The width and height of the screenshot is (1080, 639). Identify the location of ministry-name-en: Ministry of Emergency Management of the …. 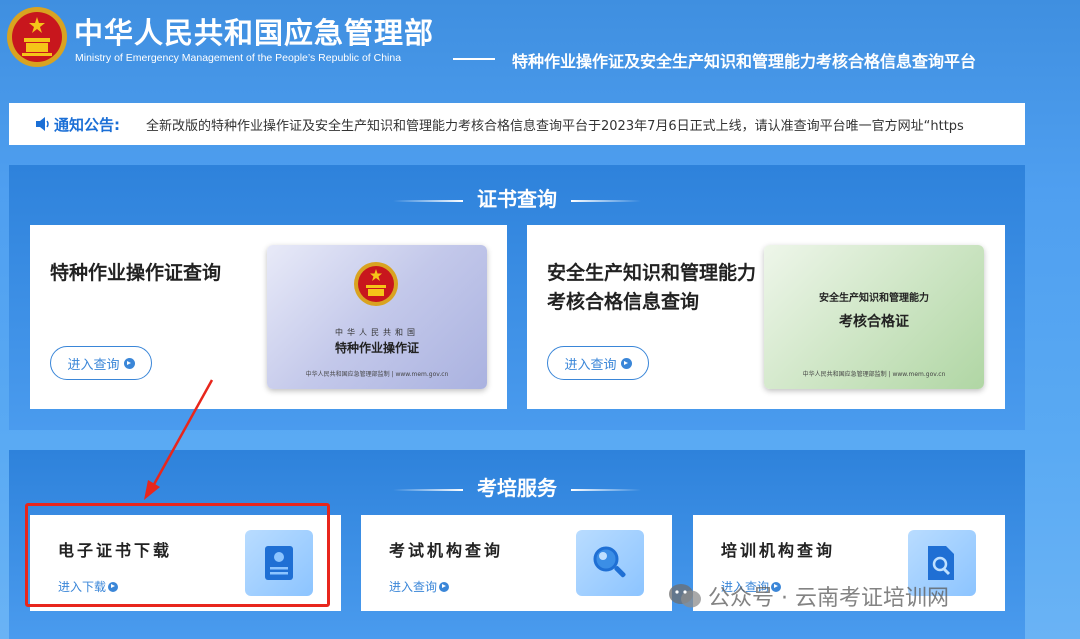
(238, 58).